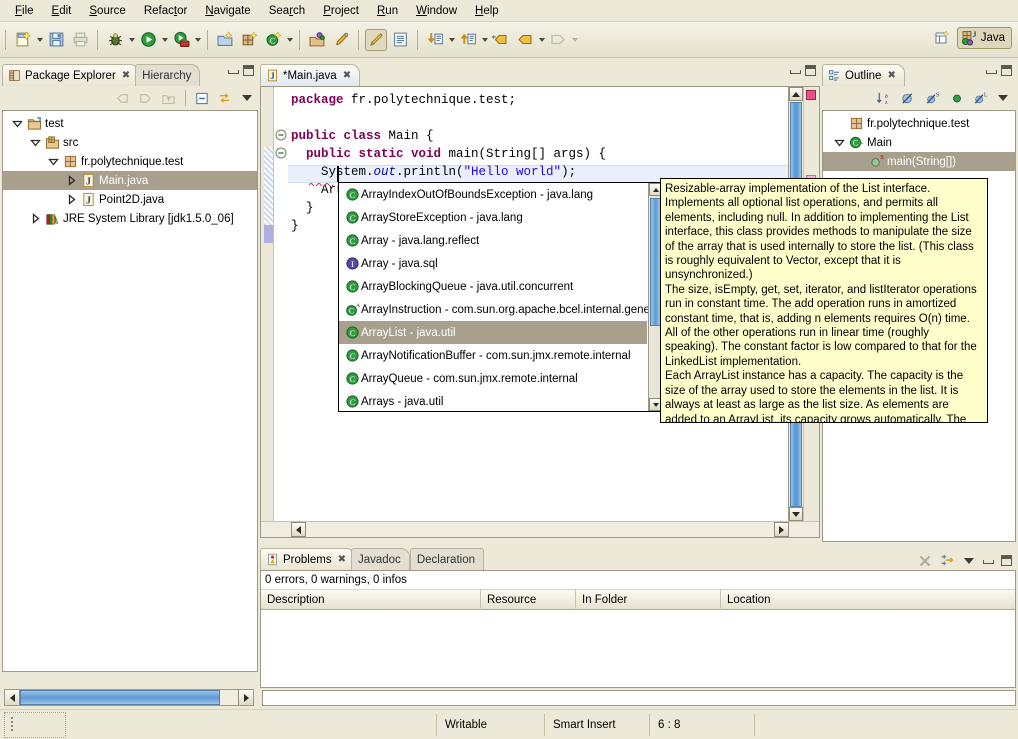 This screenshot has height=739, width=1018. Describe the element at coordinates (115, 40) in the screenshot. I see `debug-button` at that location.